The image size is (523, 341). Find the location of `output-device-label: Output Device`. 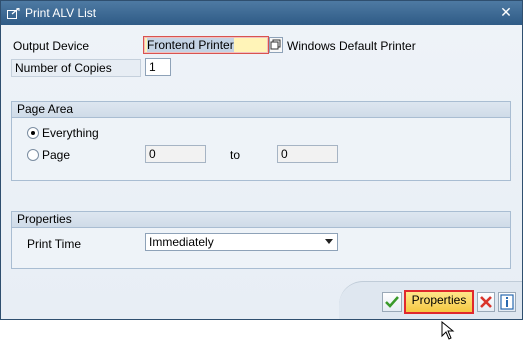

output-device-label: Output Device is located at coordinates (51, 46).